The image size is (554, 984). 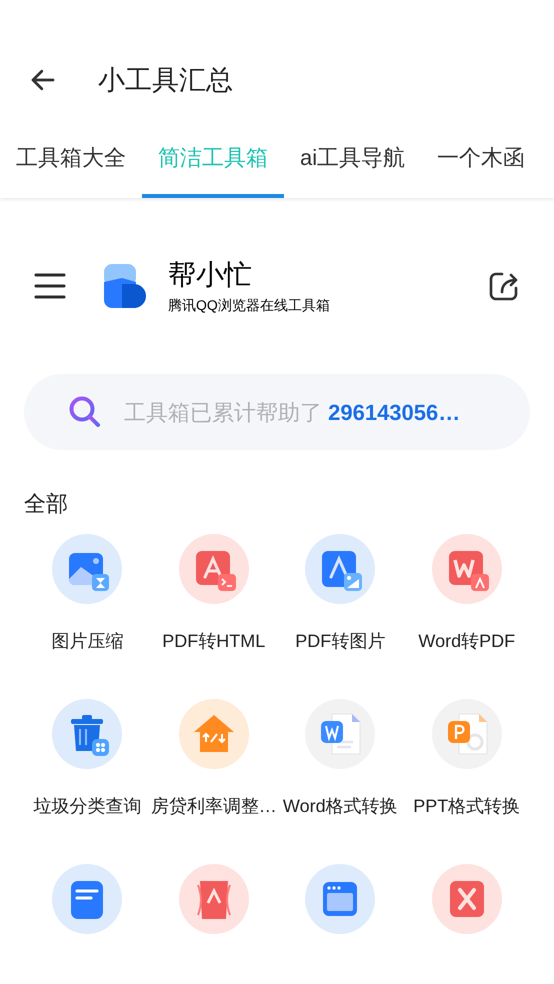 What do you see at coordinates (504, 286) in the screenshot?
I see `share-icon` at bounding box center [504, 286].